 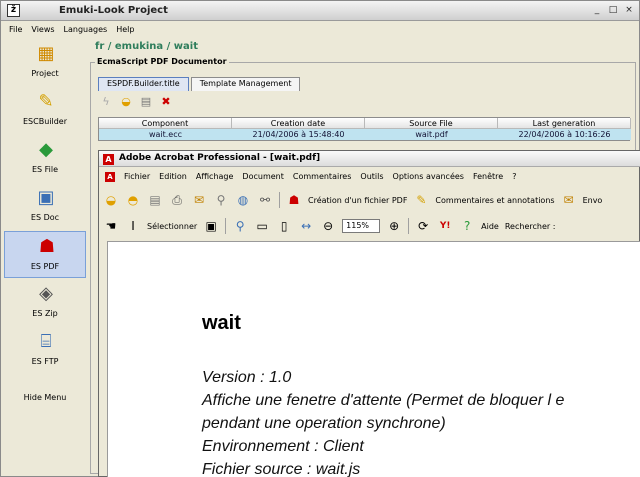 What do you see at coordinates (445, 226) in the screenshot?
I see `yahoo-icon: Y!` at bounding box center [445, 226].